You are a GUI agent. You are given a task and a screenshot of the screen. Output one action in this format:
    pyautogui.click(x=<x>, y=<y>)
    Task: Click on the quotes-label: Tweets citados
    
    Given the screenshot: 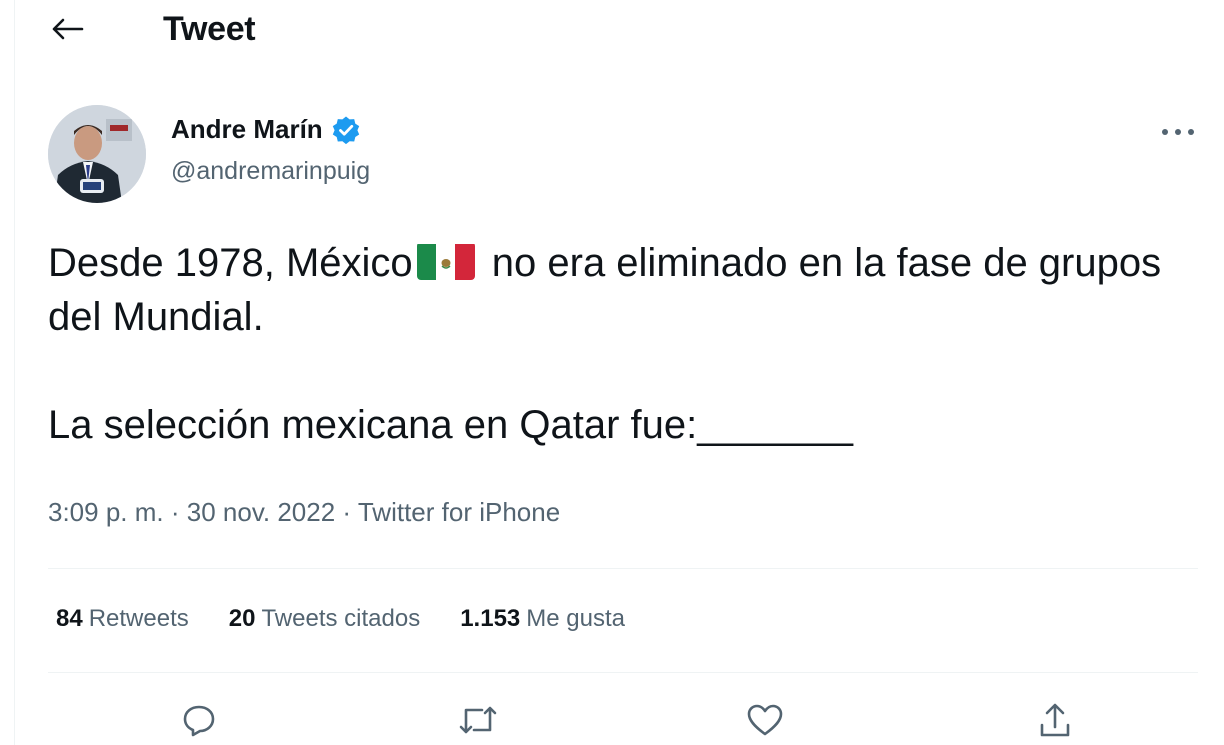 What is the action you would take?
    pyautogui.click(x=341, y=618)
    